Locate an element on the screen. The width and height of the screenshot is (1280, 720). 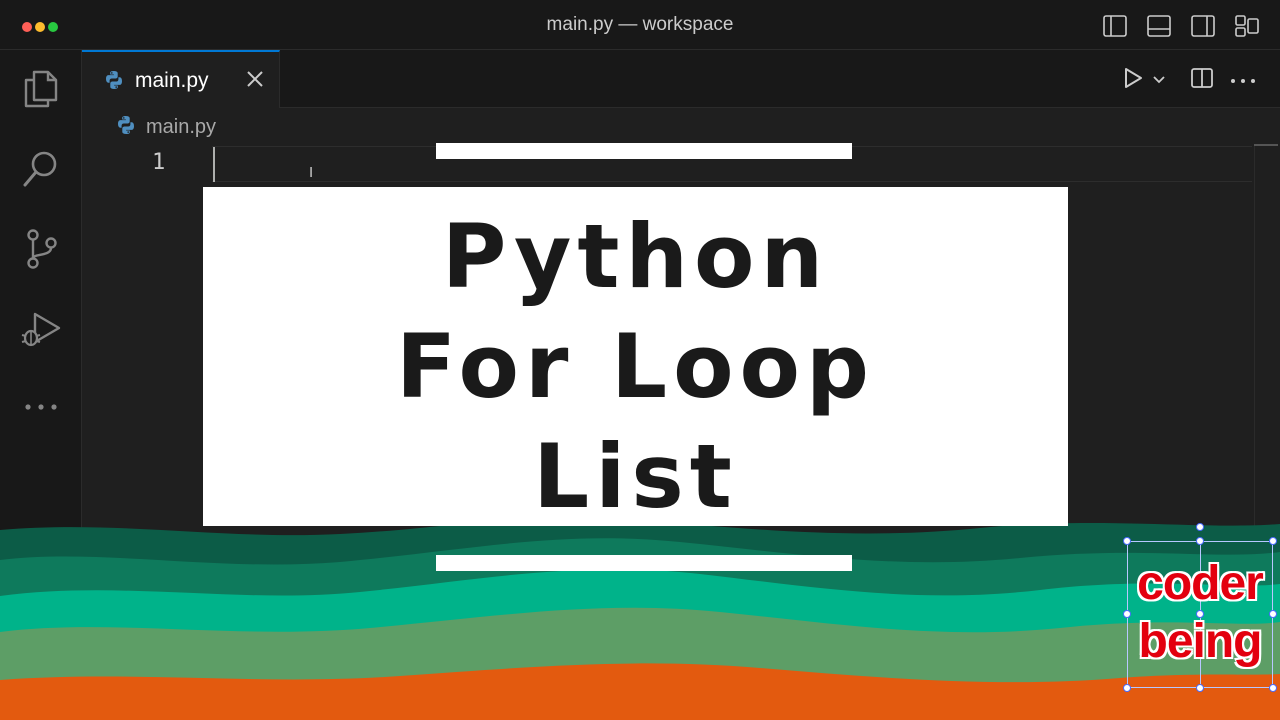
title-line-1: Python is located at coordinates (635, 256).